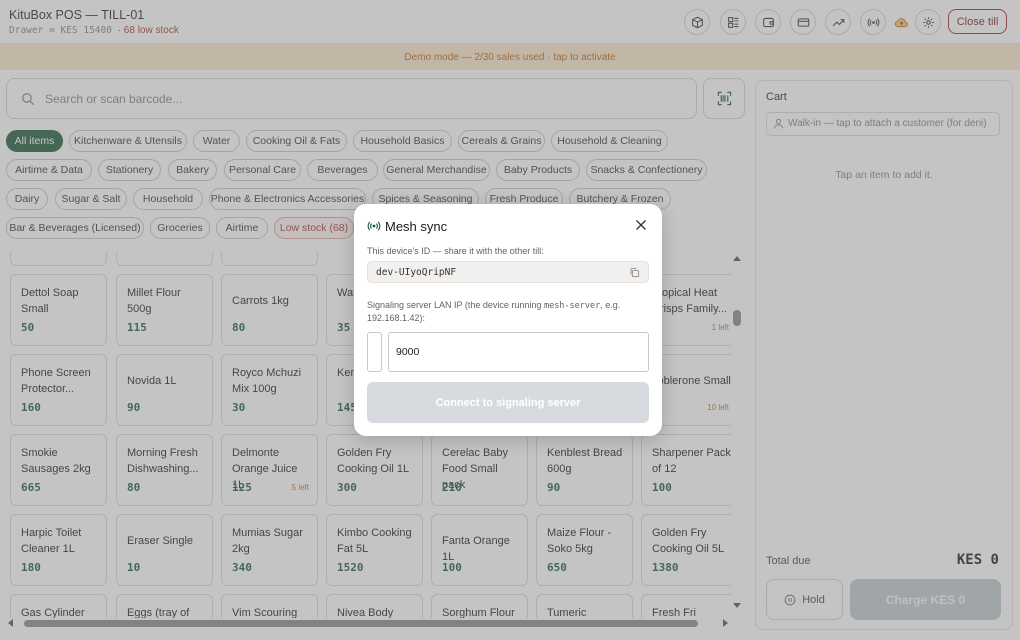  Describe the element at coordinates (508, 272) in the screenshot. I see `device-id-field: dev-UIyoQripNF` at that location.